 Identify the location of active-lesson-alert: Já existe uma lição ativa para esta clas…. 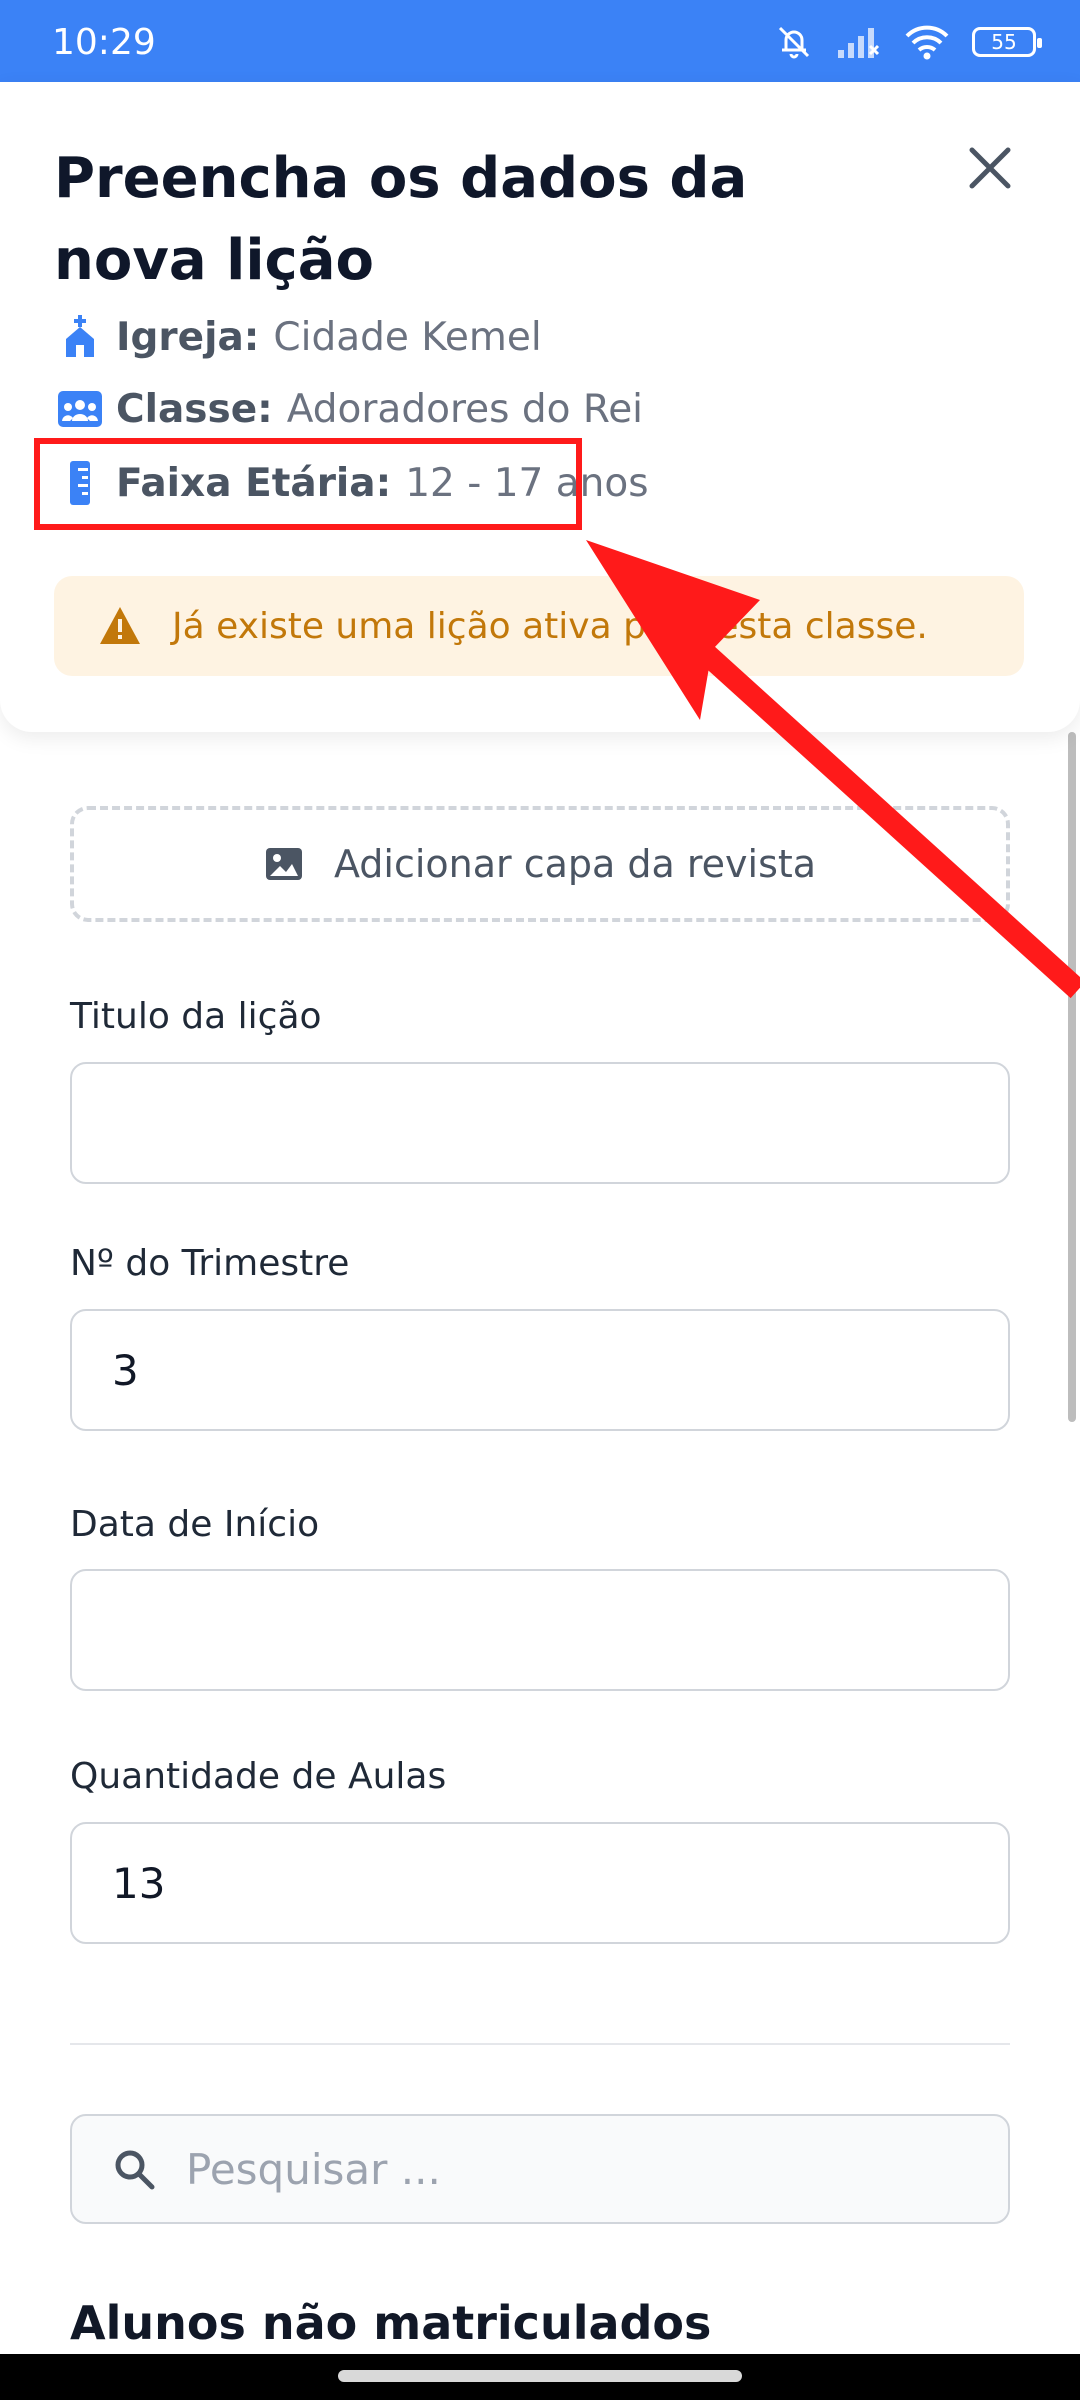
(539, 626).